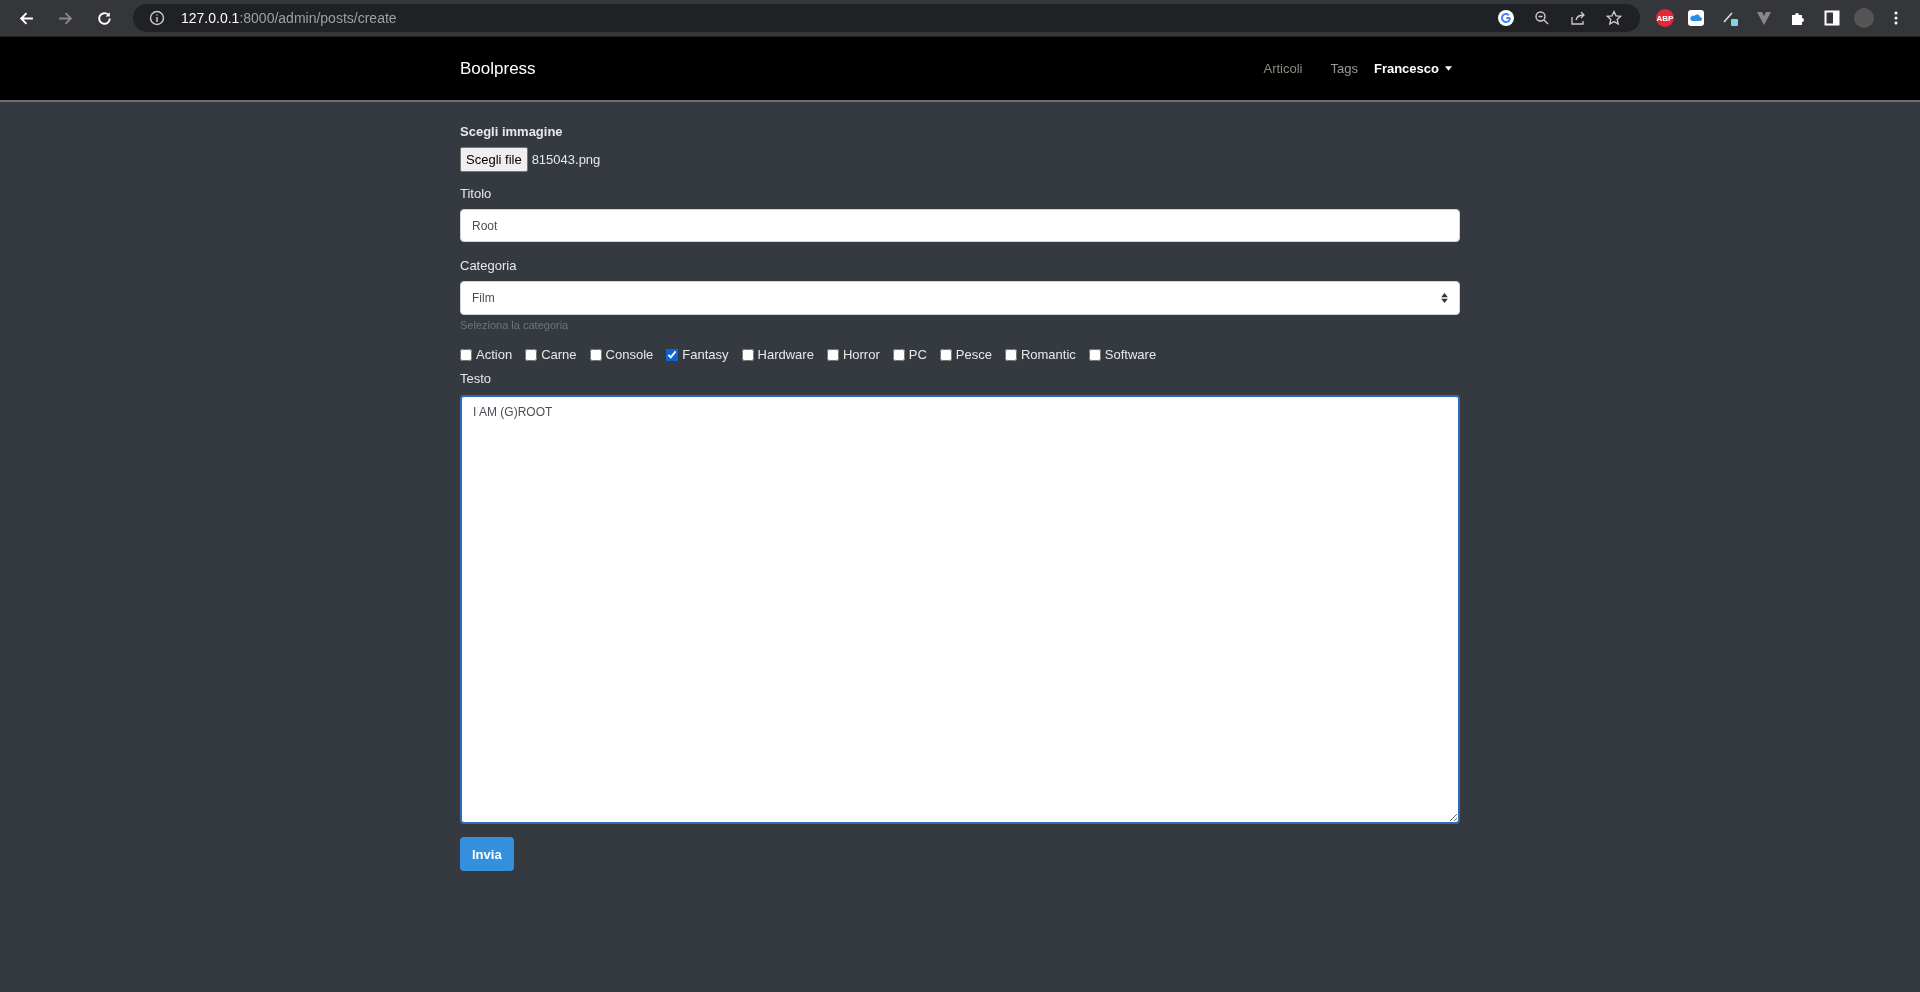  Describe the element at coordinates (886, 18) in the screenshot. I see `address-bar: 127.0.0.1:8000/admin/posts/create` at that location.